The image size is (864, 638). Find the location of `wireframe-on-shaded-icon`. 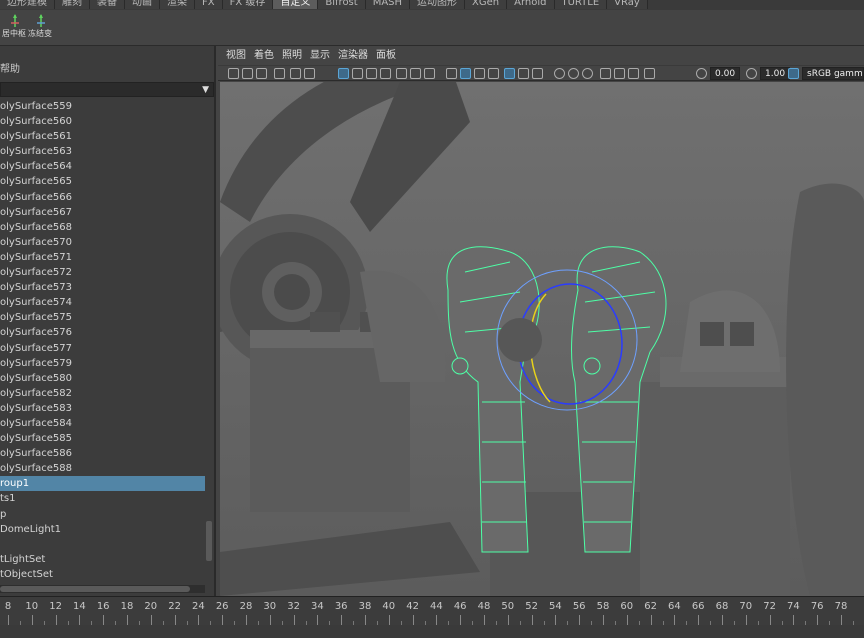

wireframe-on-shaded-icon is located at coordinates (479, 73).